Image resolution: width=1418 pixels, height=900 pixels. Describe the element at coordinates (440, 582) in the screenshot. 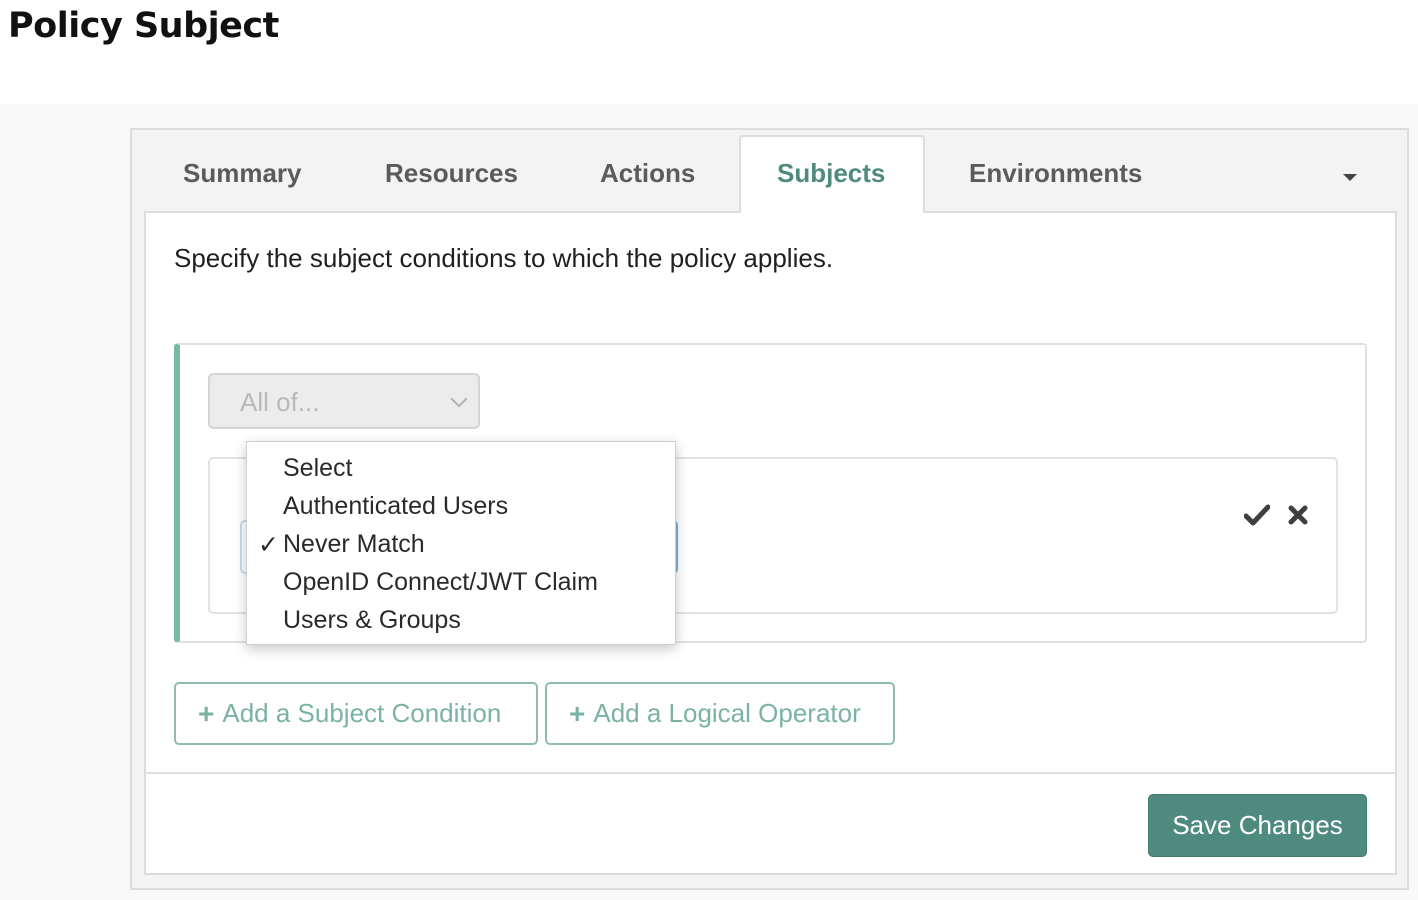

I see `dropdown-option-openid-connect-jwt-claim: OpenID Connect/JWT Claim` at that location.